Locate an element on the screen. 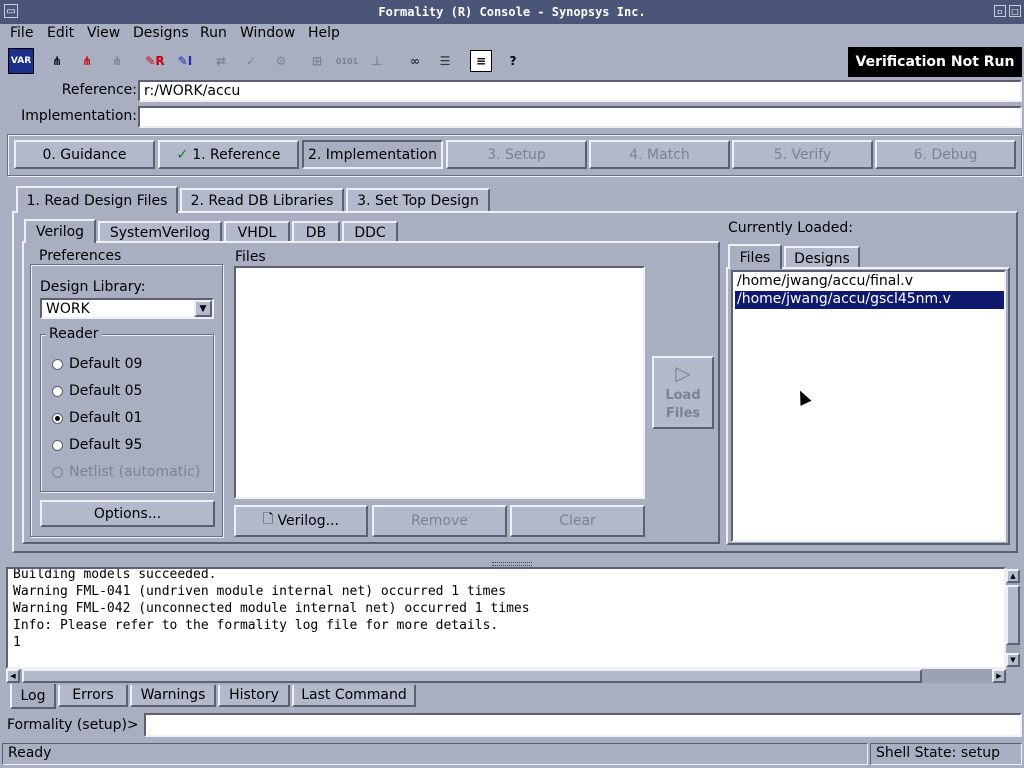 This screenshot has height=768, width=1024. log-line: 1 is located at coordinates (17, 642).